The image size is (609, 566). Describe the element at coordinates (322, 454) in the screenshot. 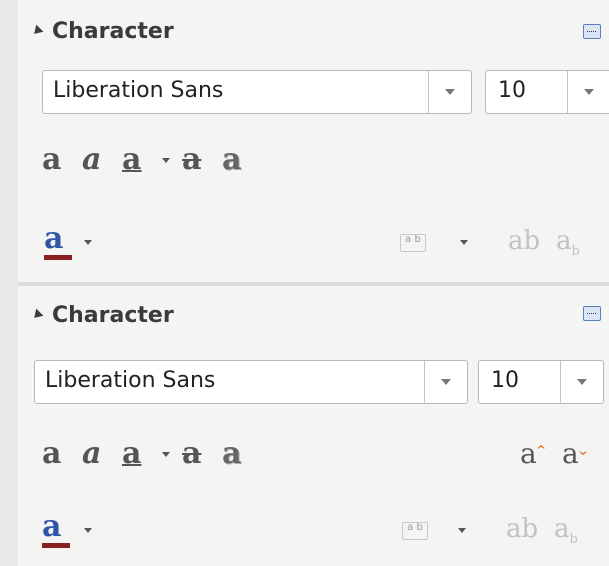

I see `format-toolbar: a a a a a a ^ a ^` at that location.